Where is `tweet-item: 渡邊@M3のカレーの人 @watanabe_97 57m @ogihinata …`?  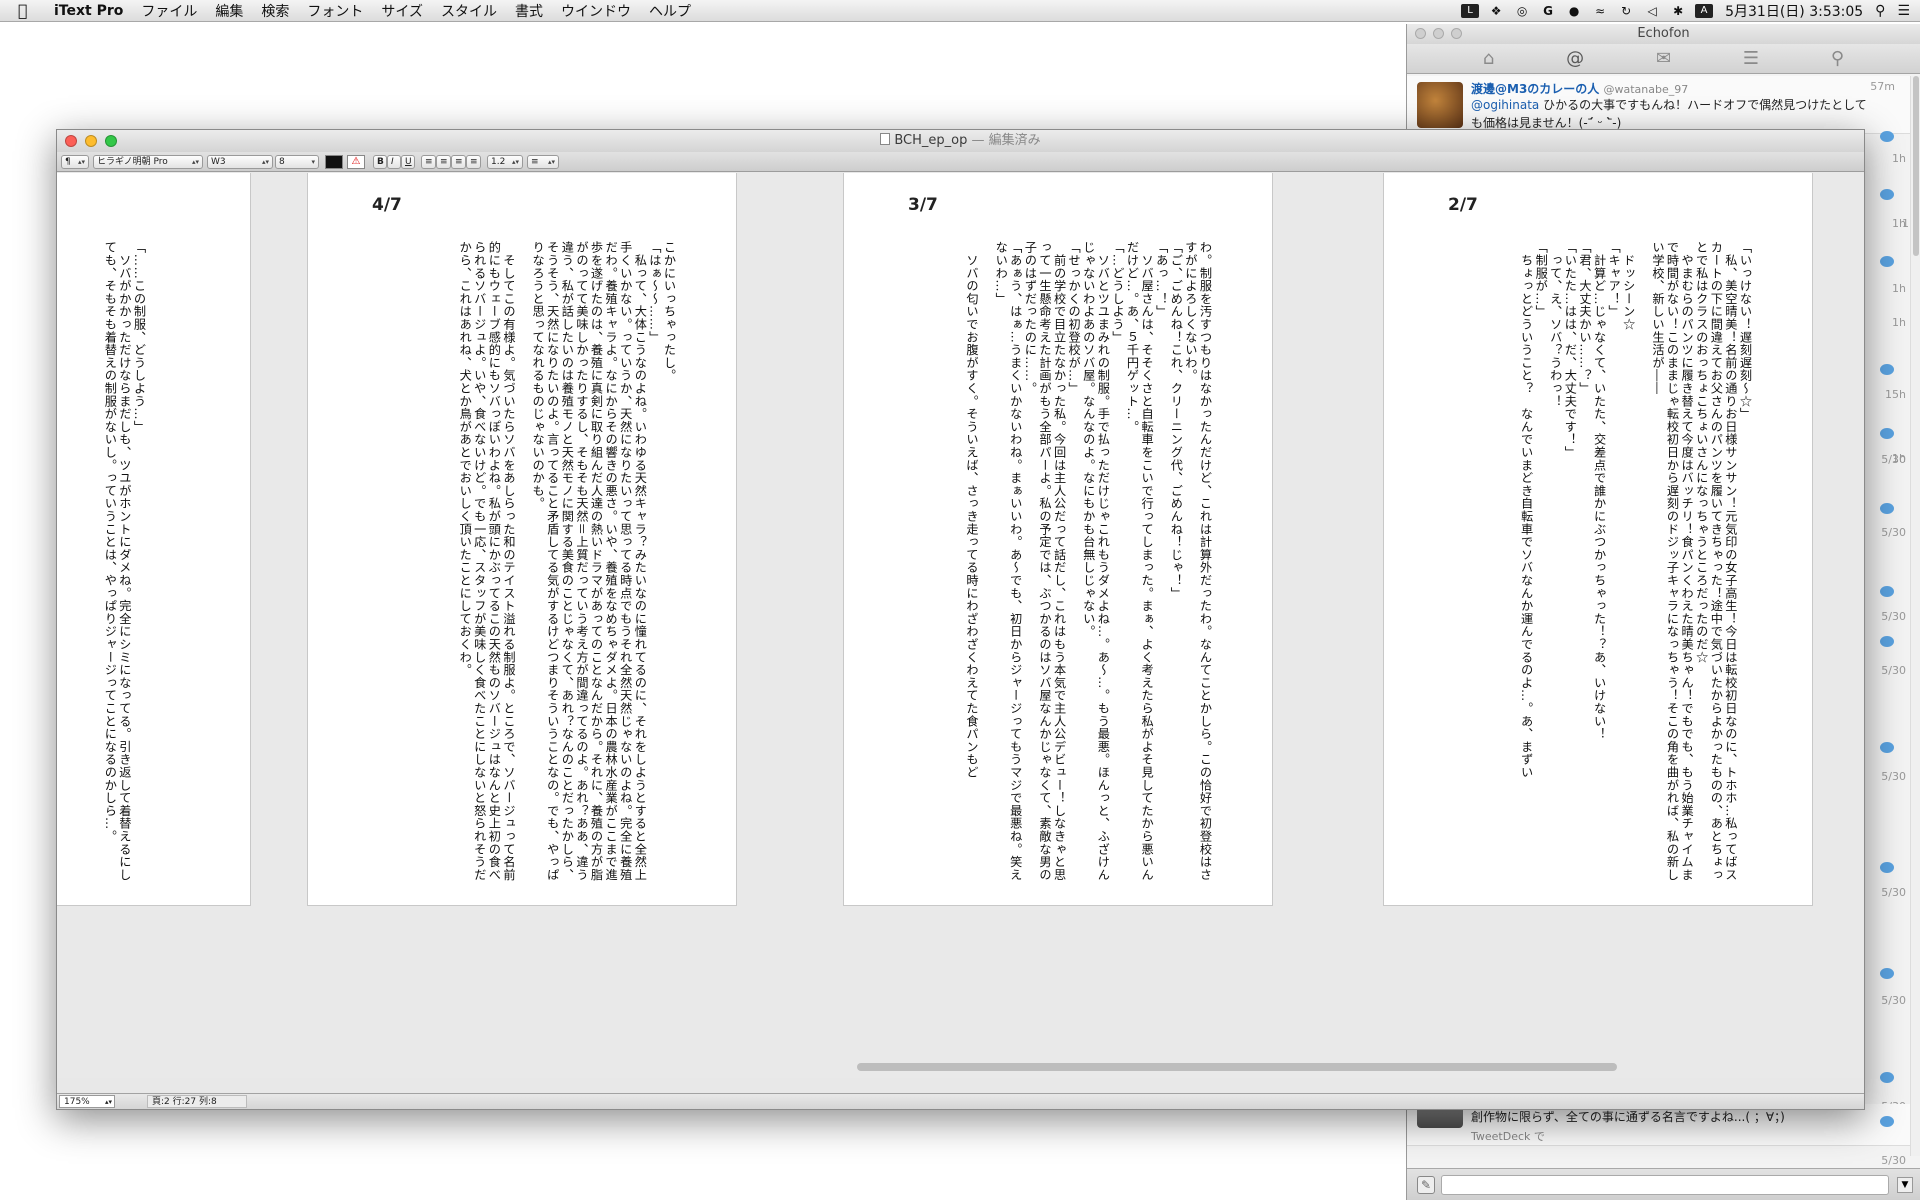
tweet-item: 渡邊@M3のカレーの人 @watanabe_97 57m @ogihinata … is located at coordinates (1663, 105).